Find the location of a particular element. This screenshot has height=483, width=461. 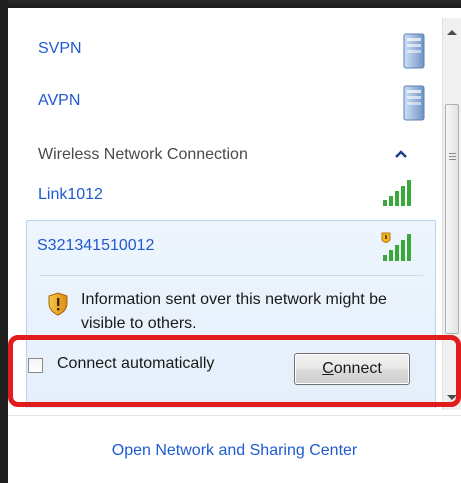

grip-icon is located at coordinates (452, 156).